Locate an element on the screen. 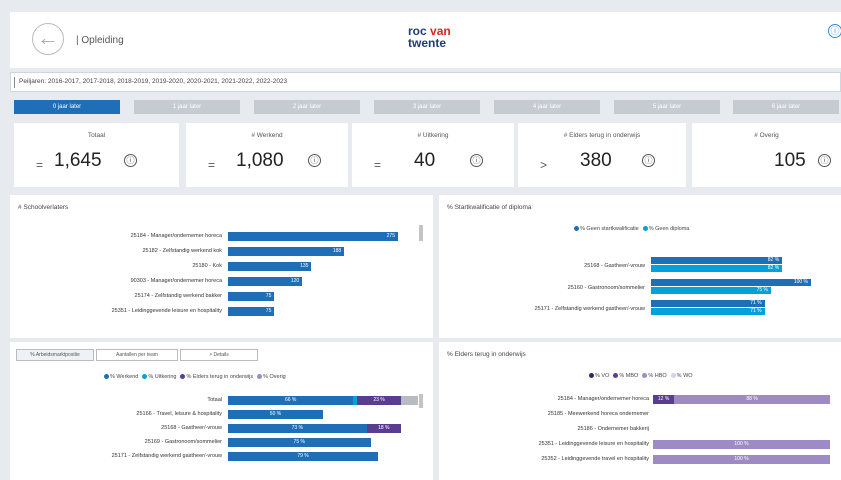 This screenshot has width=841, height=480. bar-value-label: 82 % is located at coordinates (773, 268).